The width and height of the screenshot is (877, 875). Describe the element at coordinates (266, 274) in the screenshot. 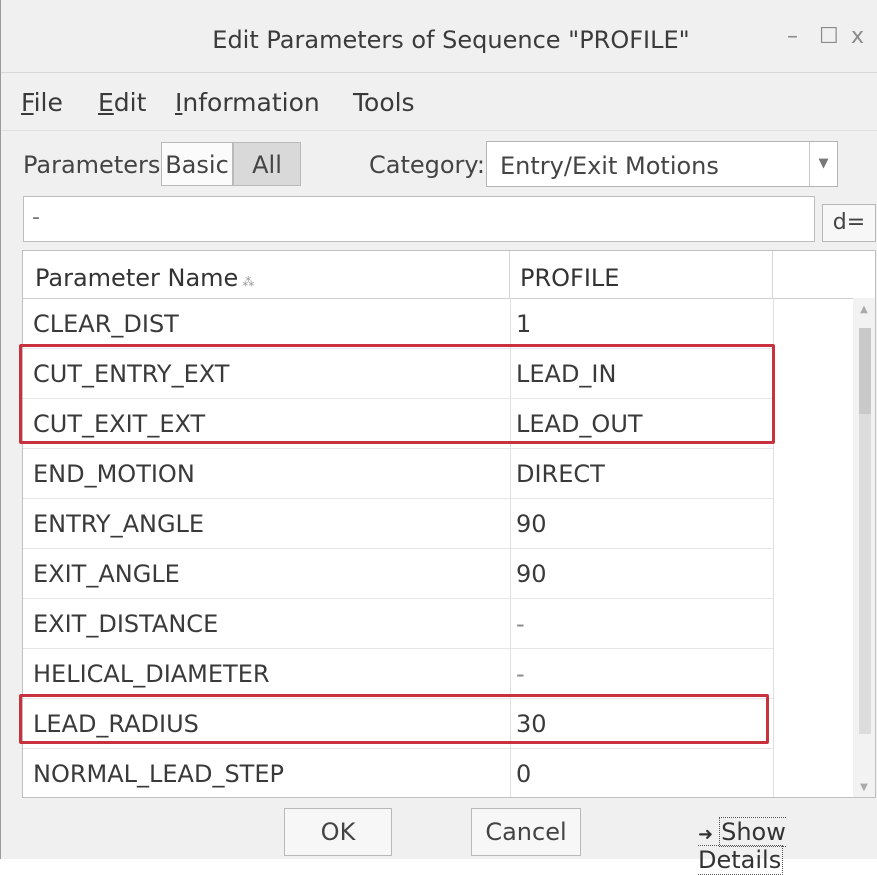

I see `column-header-parameter-name: Parameter Name ⁂` at that location.